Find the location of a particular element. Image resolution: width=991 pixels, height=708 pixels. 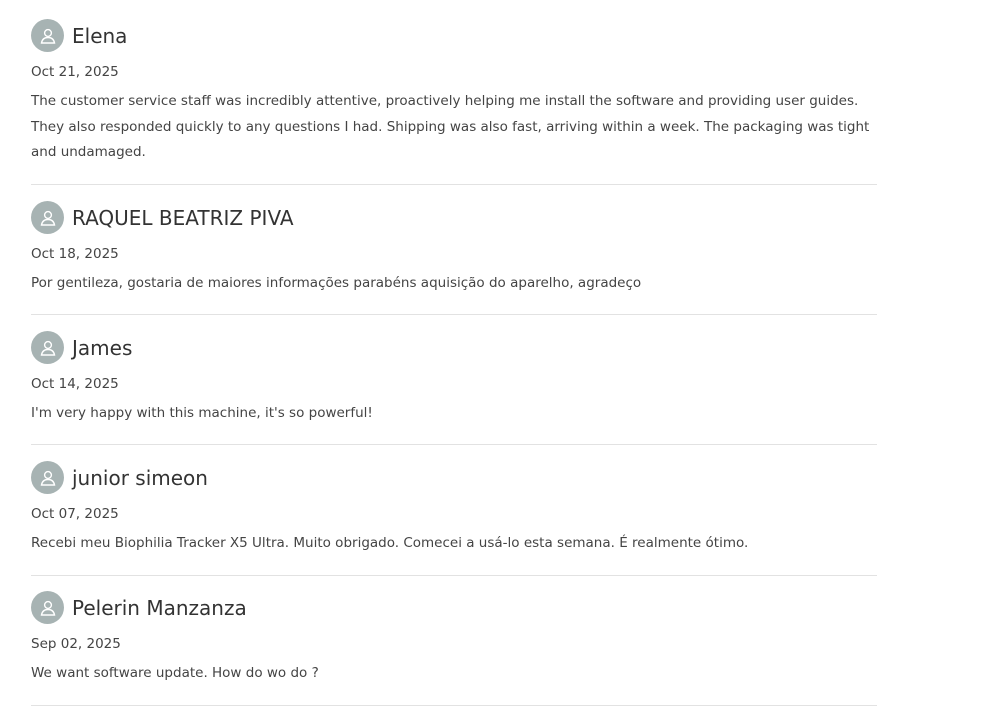

review-date: Sep 02, 2025 is located at coordinates (76, 644).